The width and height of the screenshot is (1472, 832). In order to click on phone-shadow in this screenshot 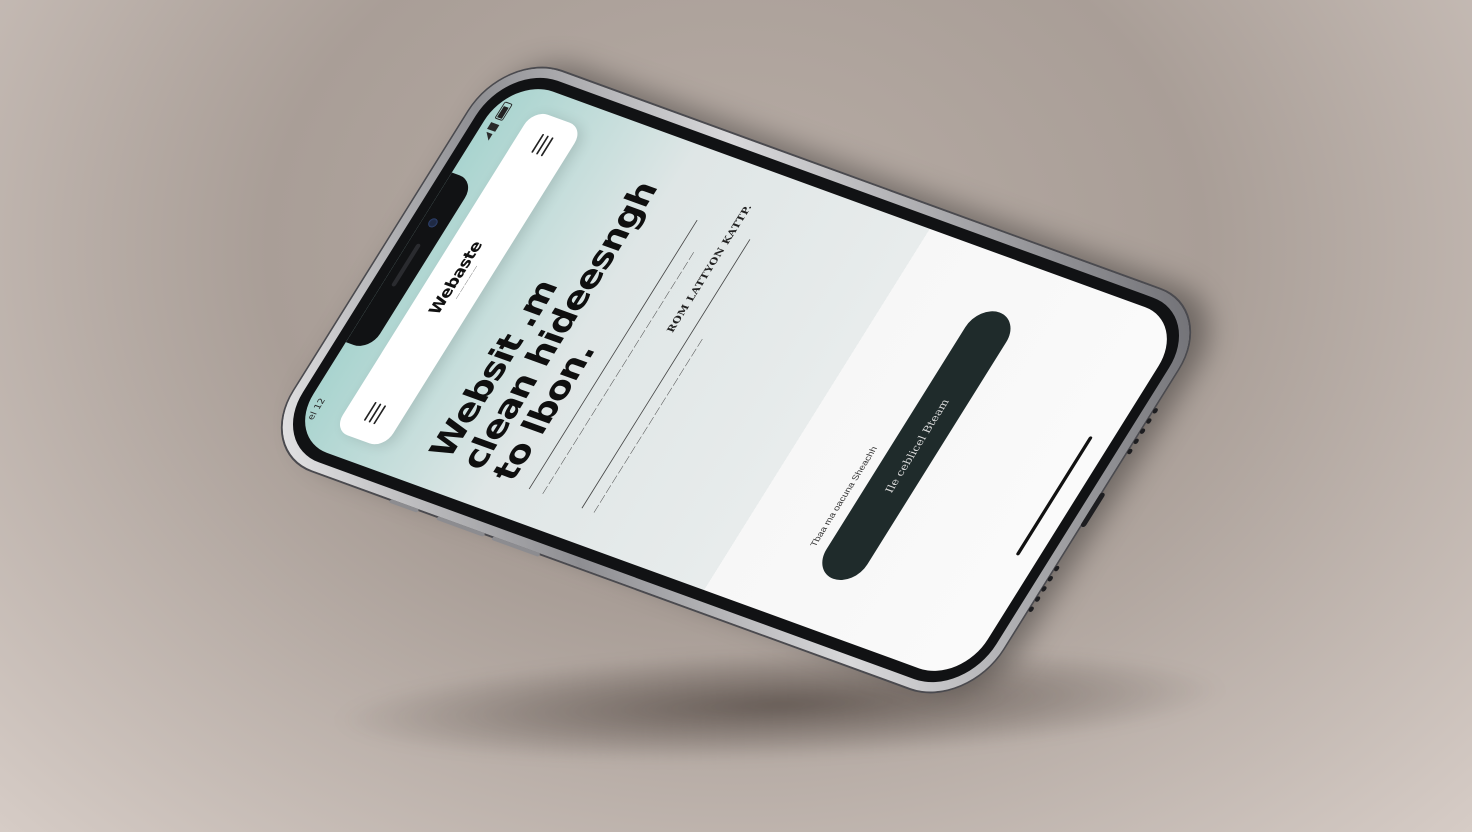, I will do `click(780, 705)`.